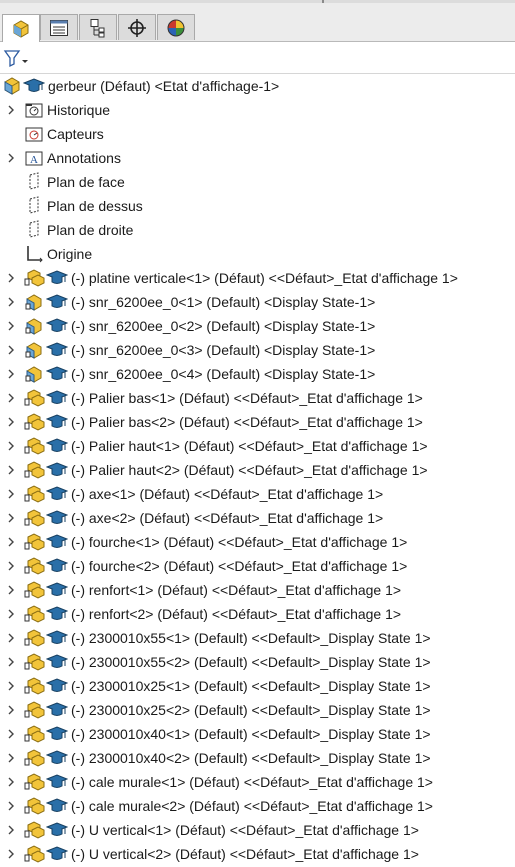 The image size is (515, 867). Describe the element at coordinates (90, 230) in the screenshot. I see `tree-item-label: Plan de droite` at that location.